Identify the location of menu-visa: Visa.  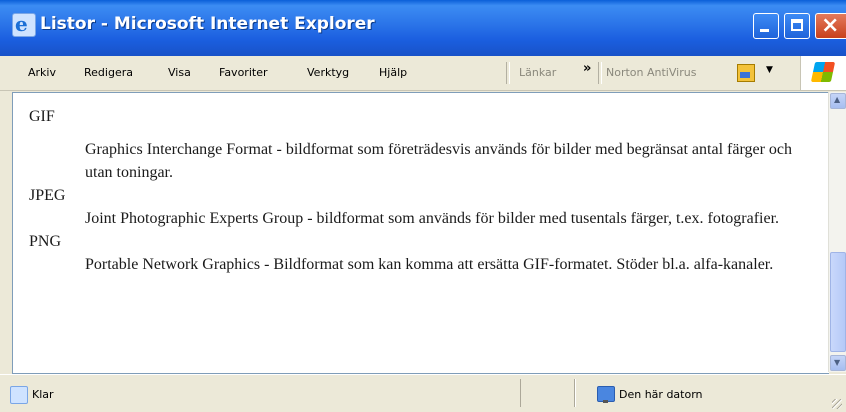
(179, 72).